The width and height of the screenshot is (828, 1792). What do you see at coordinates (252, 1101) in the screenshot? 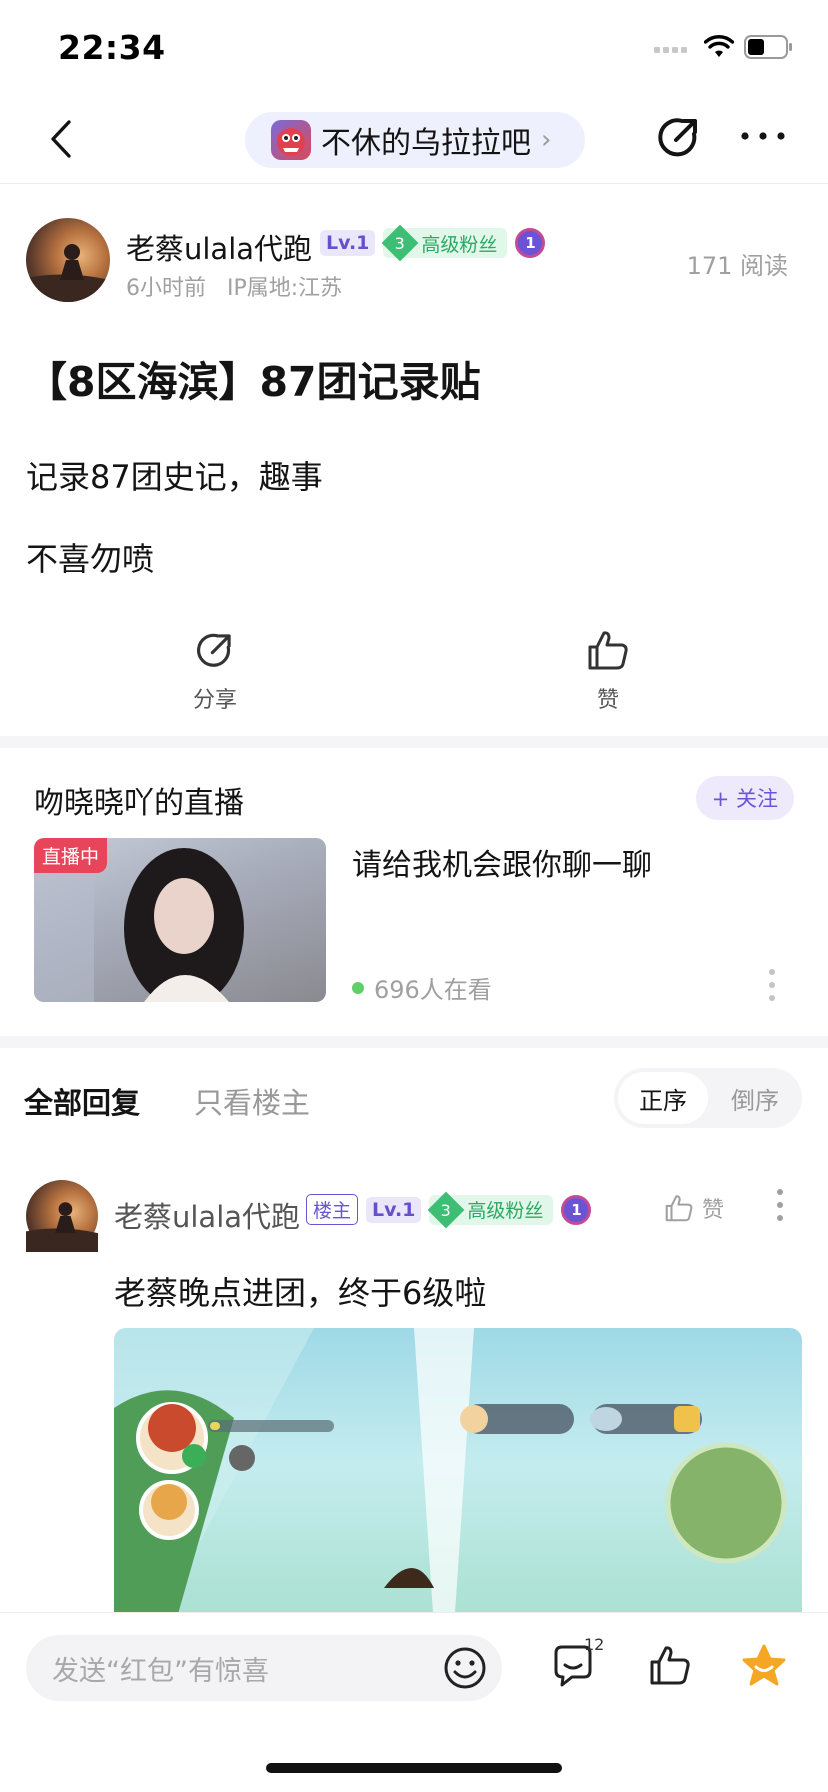
I see `tab-op-only: 只看楼主` at bounding box center [252, 1101].